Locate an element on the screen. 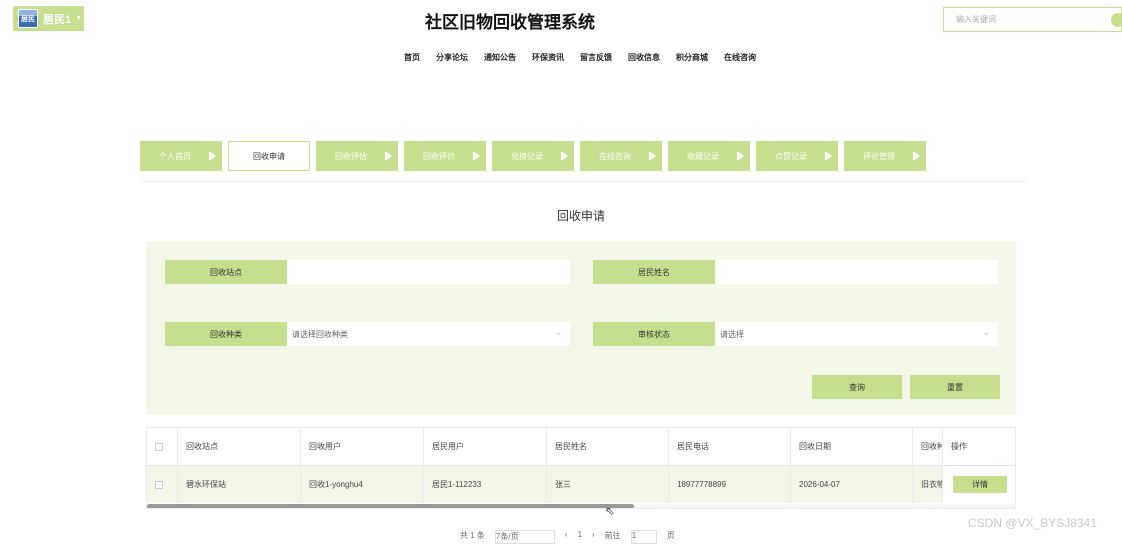  col-resident-user: 居民用户 is located at coordinates (485, 446).